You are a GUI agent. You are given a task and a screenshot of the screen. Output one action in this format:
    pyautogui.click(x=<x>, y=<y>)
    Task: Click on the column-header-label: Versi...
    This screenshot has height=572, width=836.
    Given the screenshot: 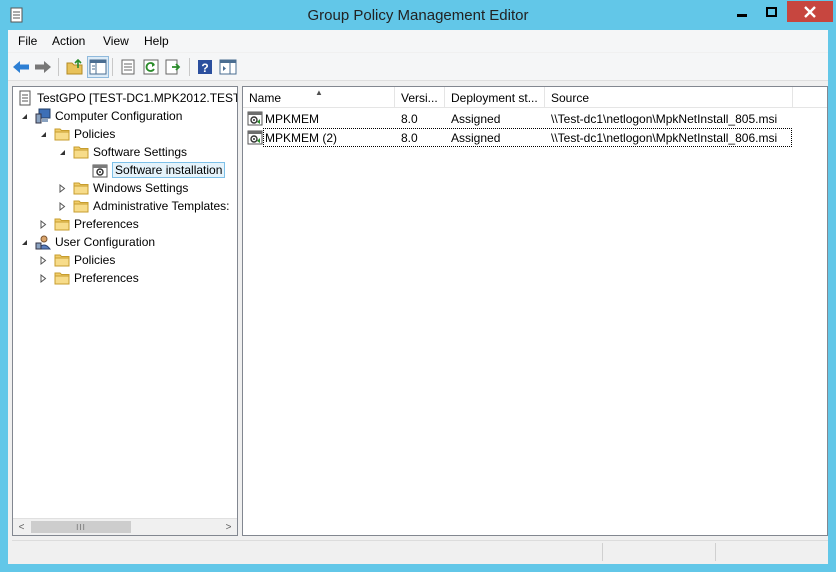 What is the action you would take?
    pyautogui.click(x=419, y=98)
    